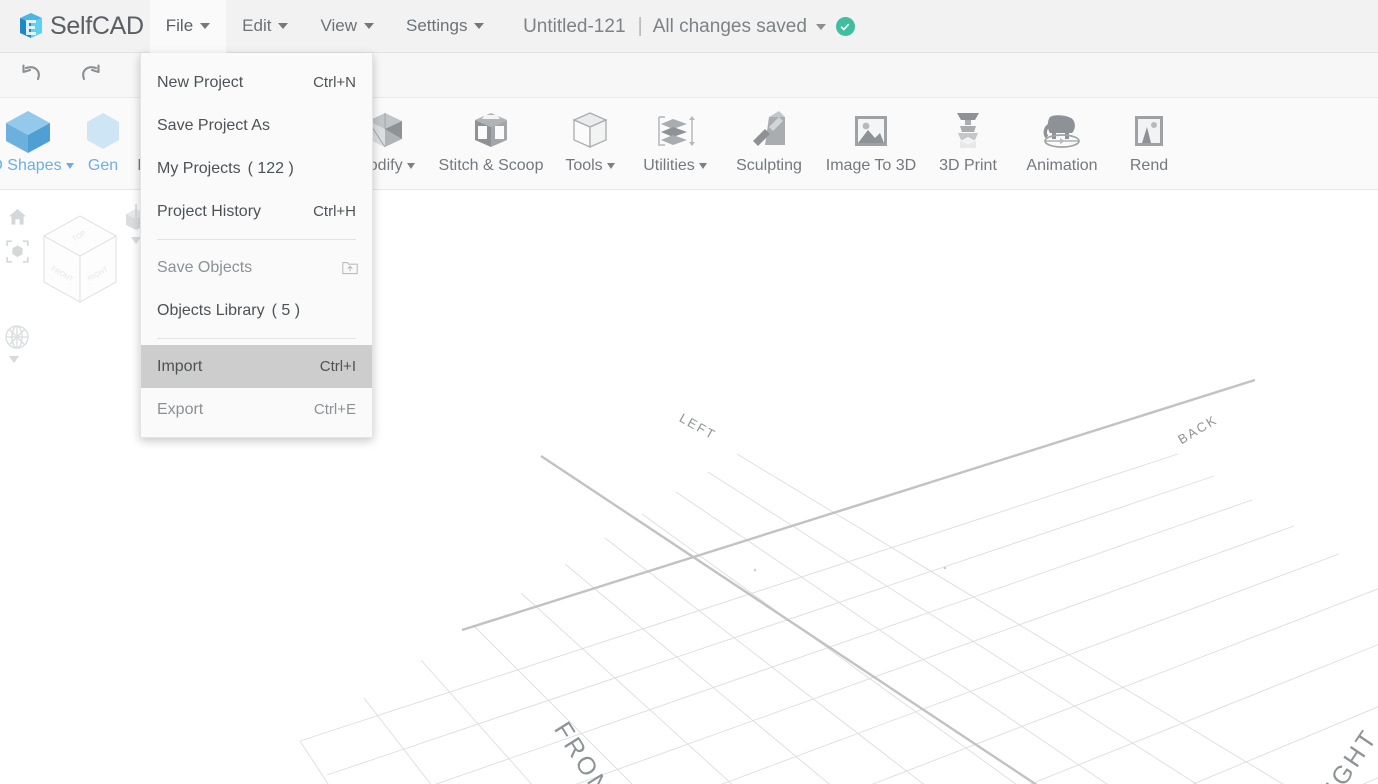 The width and height of the screenshot is (1378, 784). I want to click on tool-render: Rend, so click(1149, 136).